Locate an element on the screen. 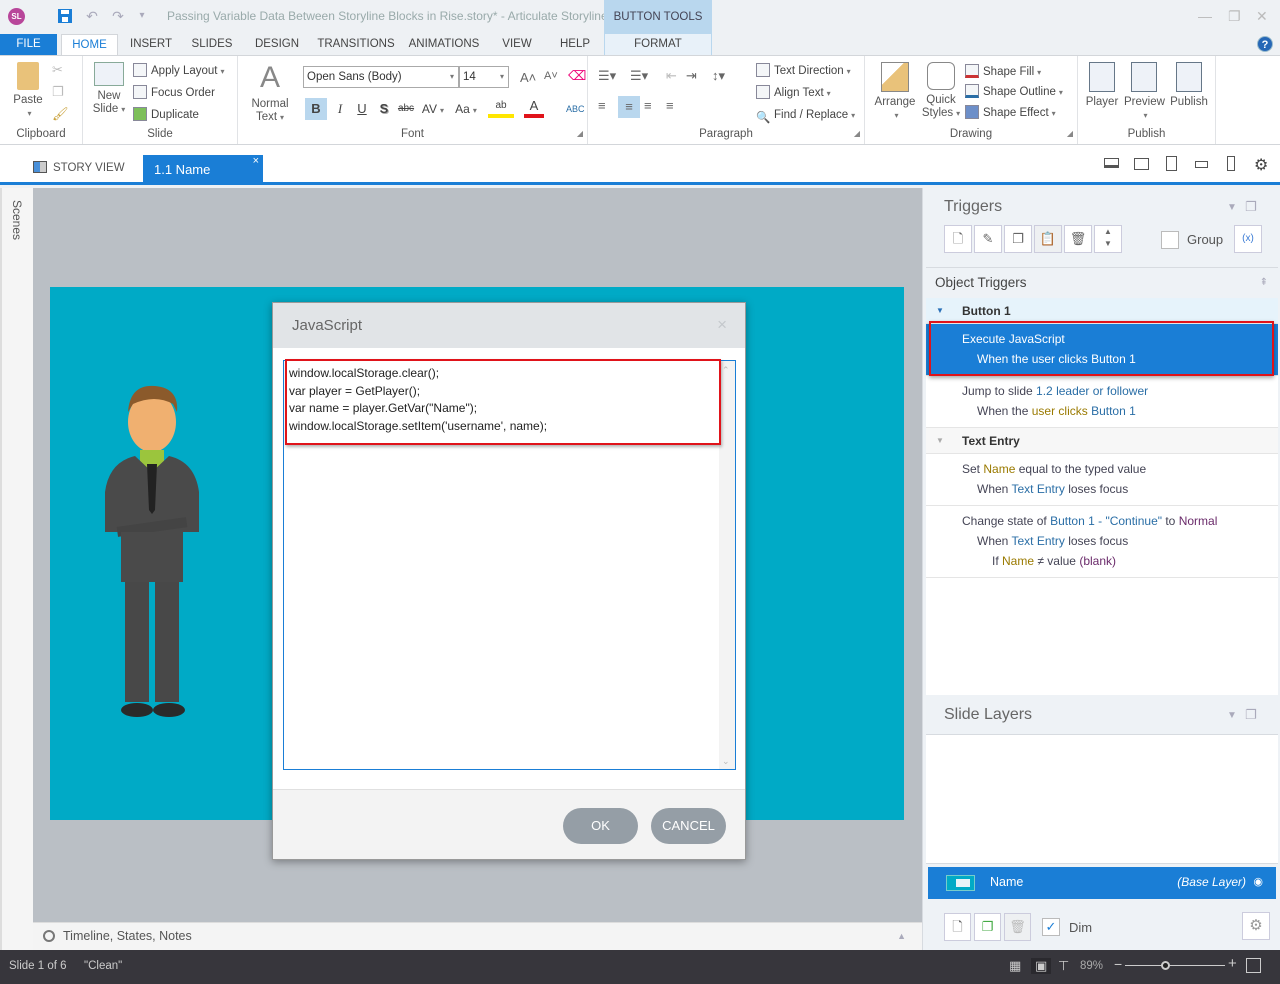  trigger-variable-link: Name is located at coordinates (999, 469).